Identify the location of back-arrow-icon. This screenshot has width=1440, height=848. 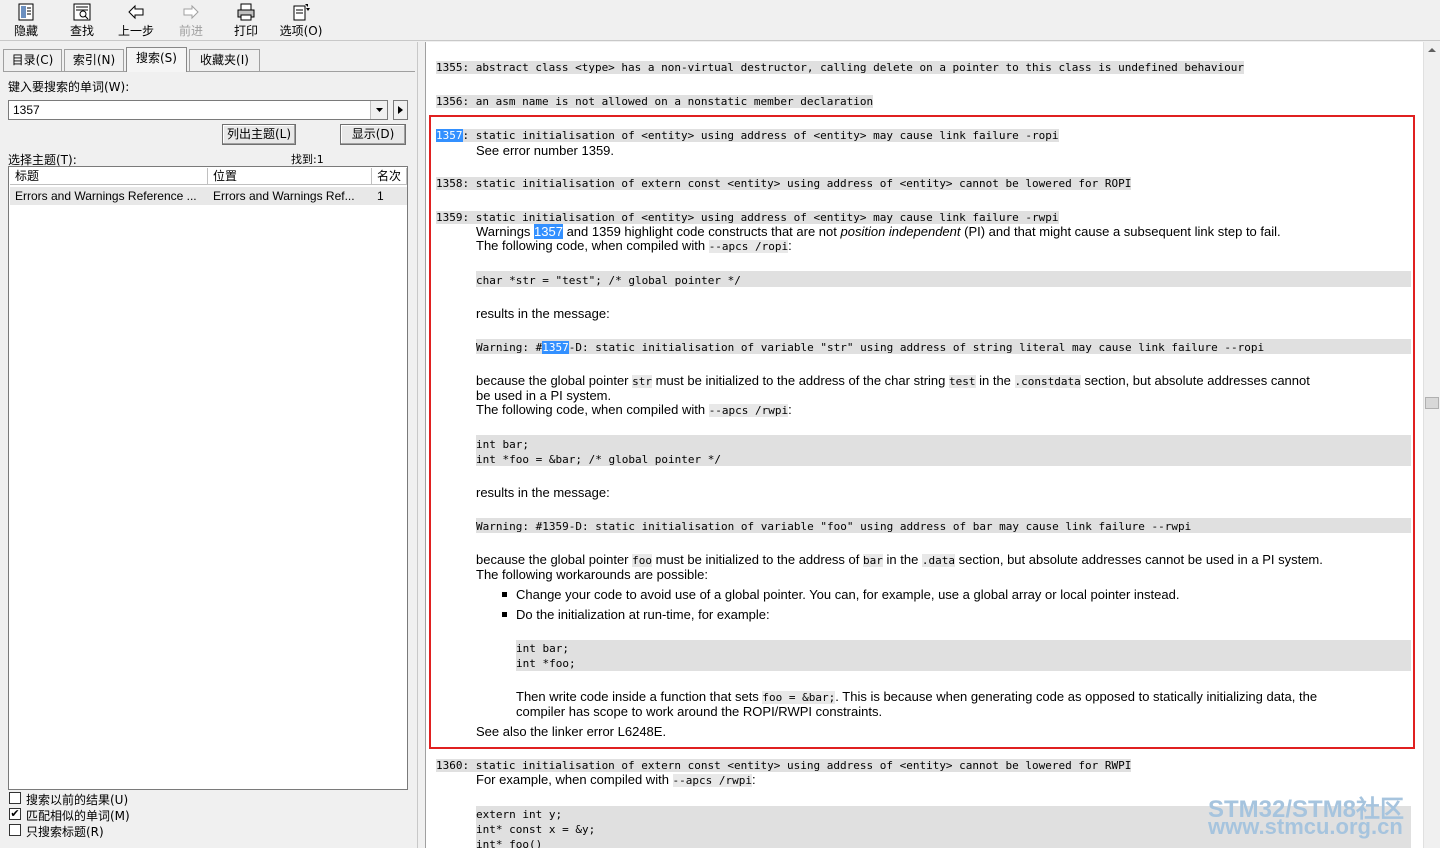
(136, 12).